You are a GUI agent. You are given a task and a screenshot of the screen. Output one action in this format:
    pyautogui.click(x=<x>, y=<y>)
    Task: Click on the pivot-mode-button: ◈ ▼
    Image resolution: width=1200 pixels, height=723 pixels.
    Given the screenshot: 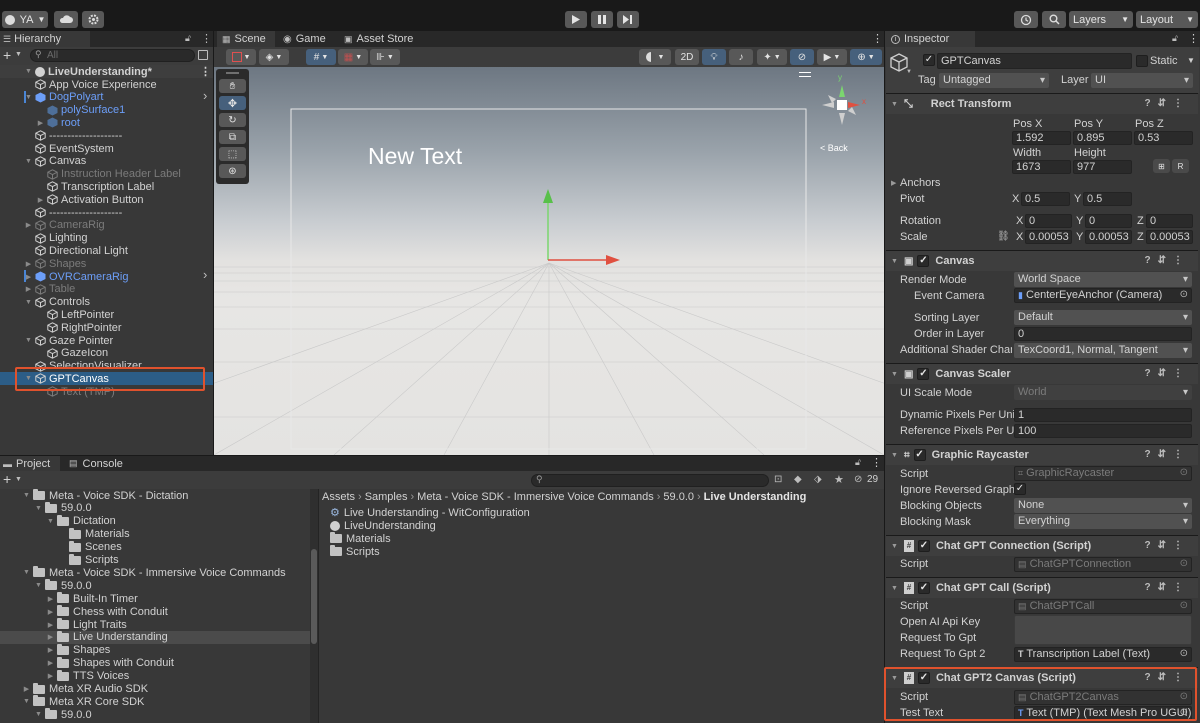 What is the action you would take?
    pyautogui.click(x=274, y=57)
    